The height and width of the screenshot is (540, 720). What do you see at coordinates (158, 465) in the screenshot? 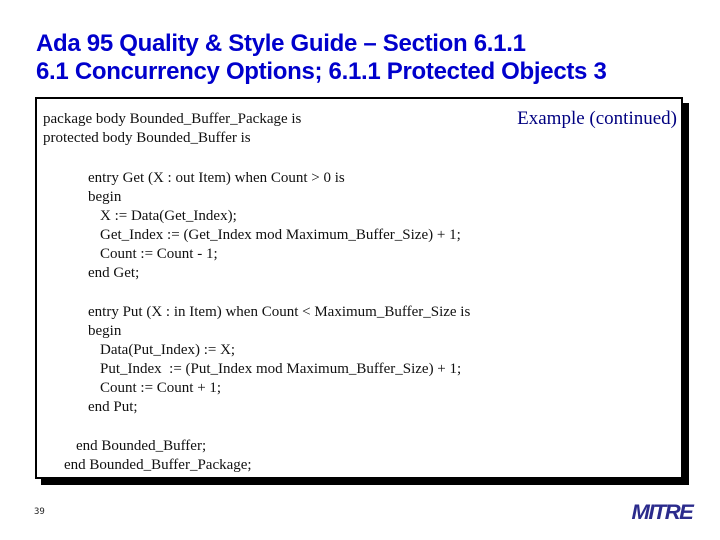
I see `code-line: end Bounded_Buffer_Package;` at bounding box center [158, 465].